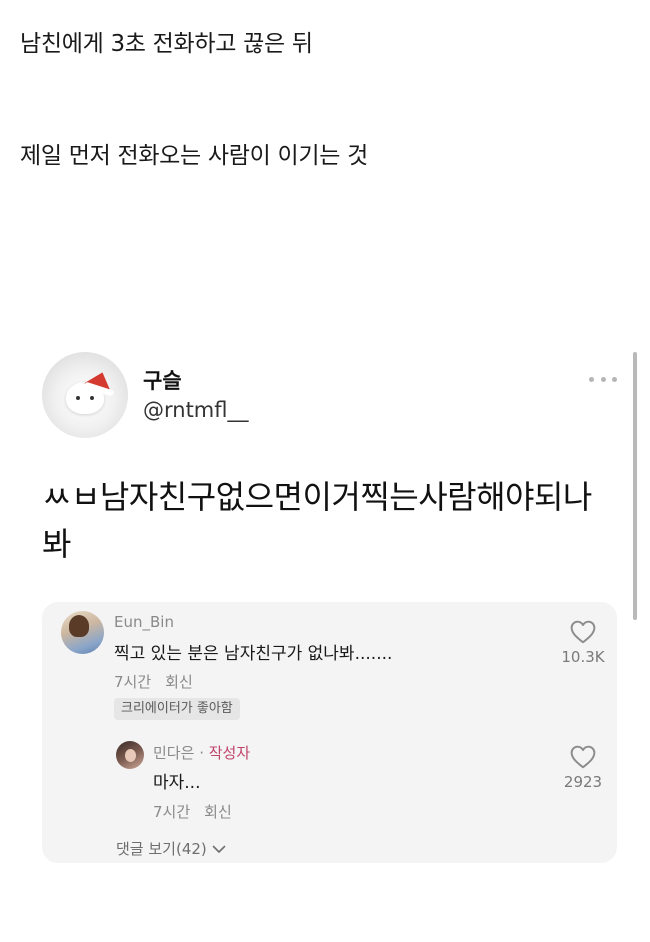 The height and width of the screenshot is (942, 650). I want to click on creator-liked-badge: 크리에이터가 좋아함, so click(177, 709).